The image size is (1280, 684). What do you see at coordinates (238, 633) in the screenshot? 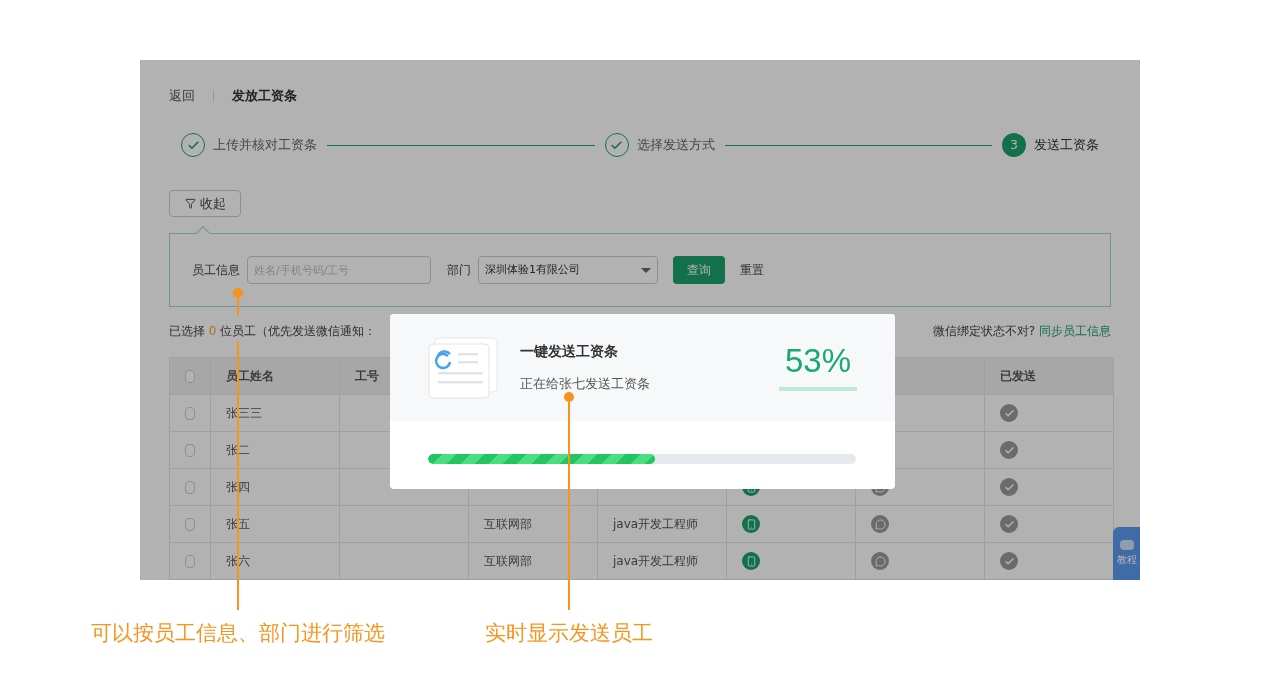
I see `annotation-text: 可以按员工信息、部门进行筛选` at bounding box center [238, 633].